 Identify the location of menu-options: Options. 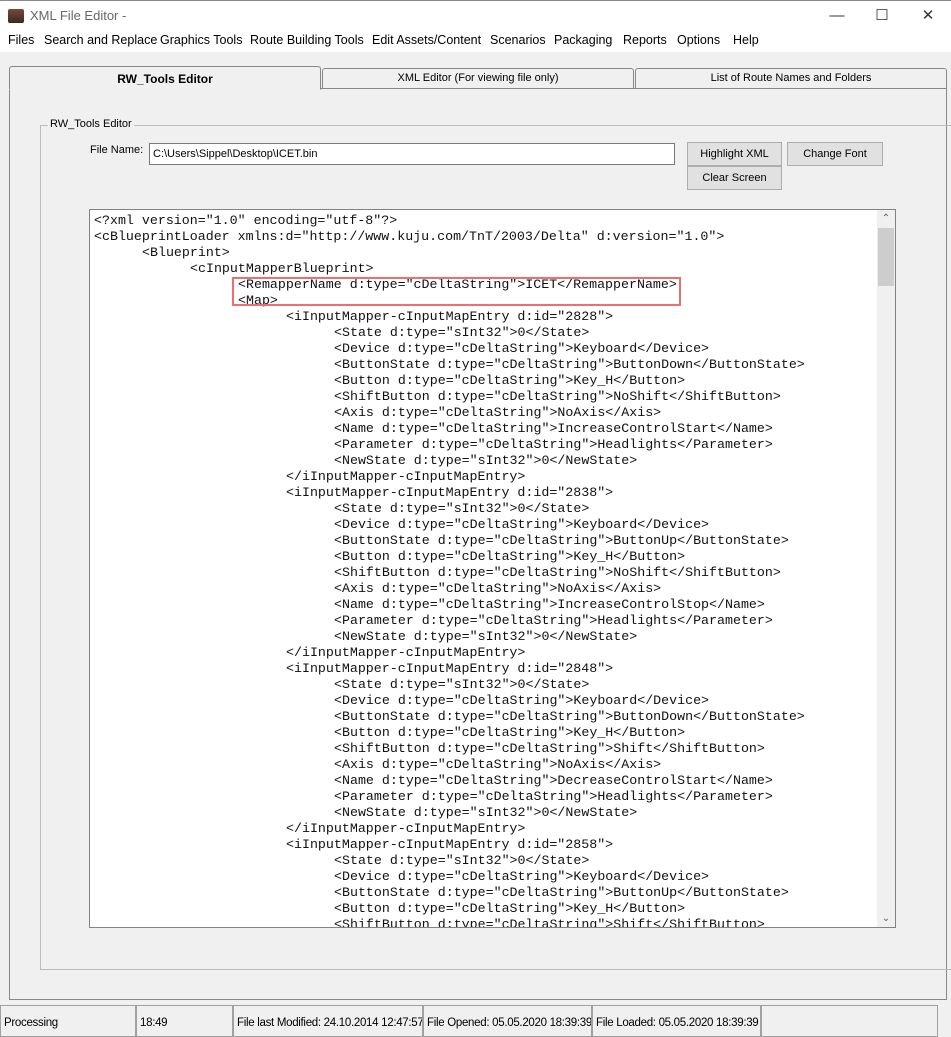
(698, 40).